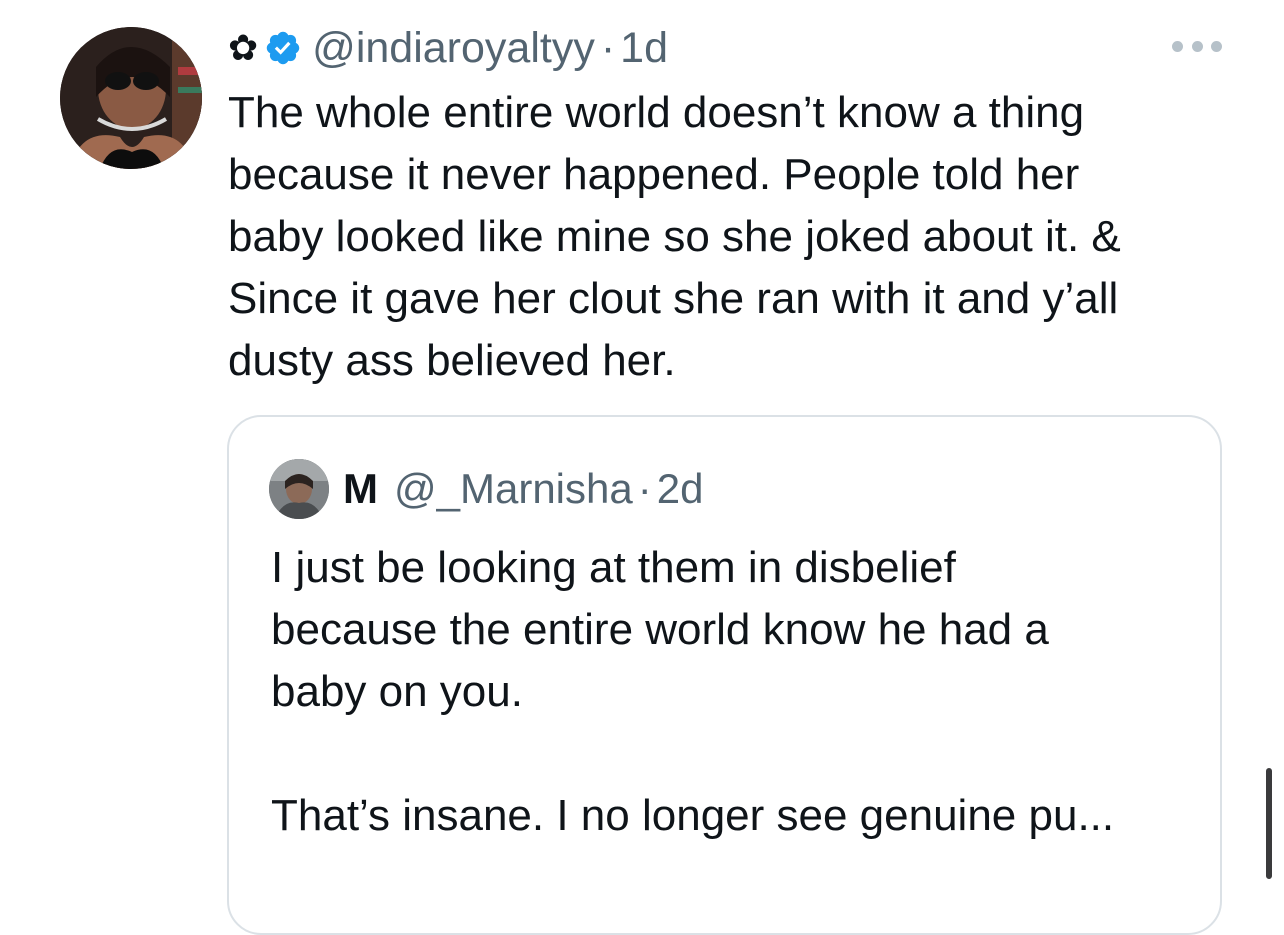 This screenshot has height=935, width=1284. Describe the element at coordinates (243, 47) in the screenshot. I see `flower-icon: ✿` at that location.